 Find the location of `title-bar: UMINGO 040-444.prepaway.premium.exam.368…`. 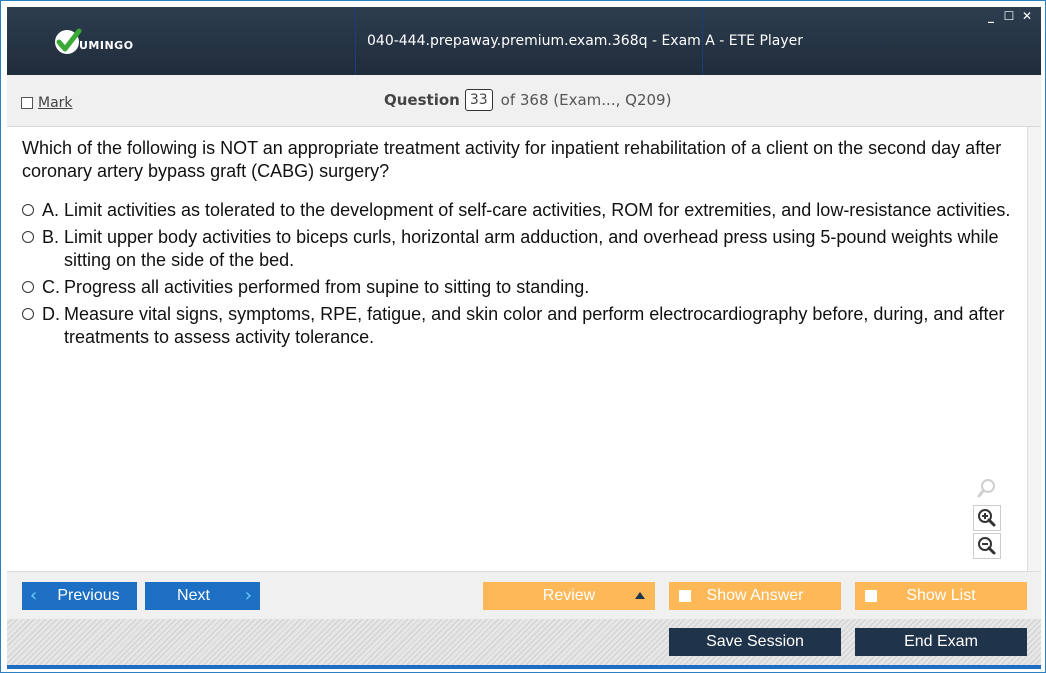

title-bar: UMINGO 040-444.prepaway.premium.exam.368… is located at coordinates (524, 41).